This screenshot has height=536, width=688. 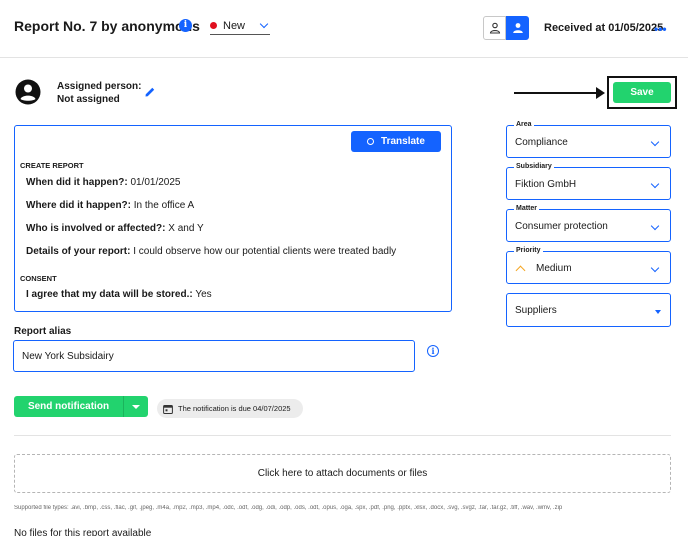 I want to click on calendar-icon, so click(x=168, y=409).